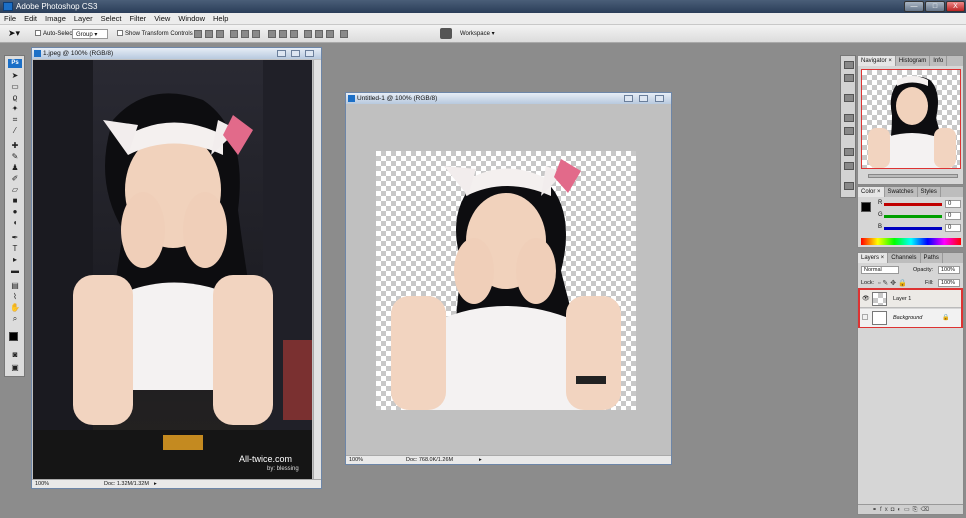 This screenshot has height=518, width=966. Describe the element at coordinates (913, 204) in the screenshot. I see `color-channel-r-slider` at that location.